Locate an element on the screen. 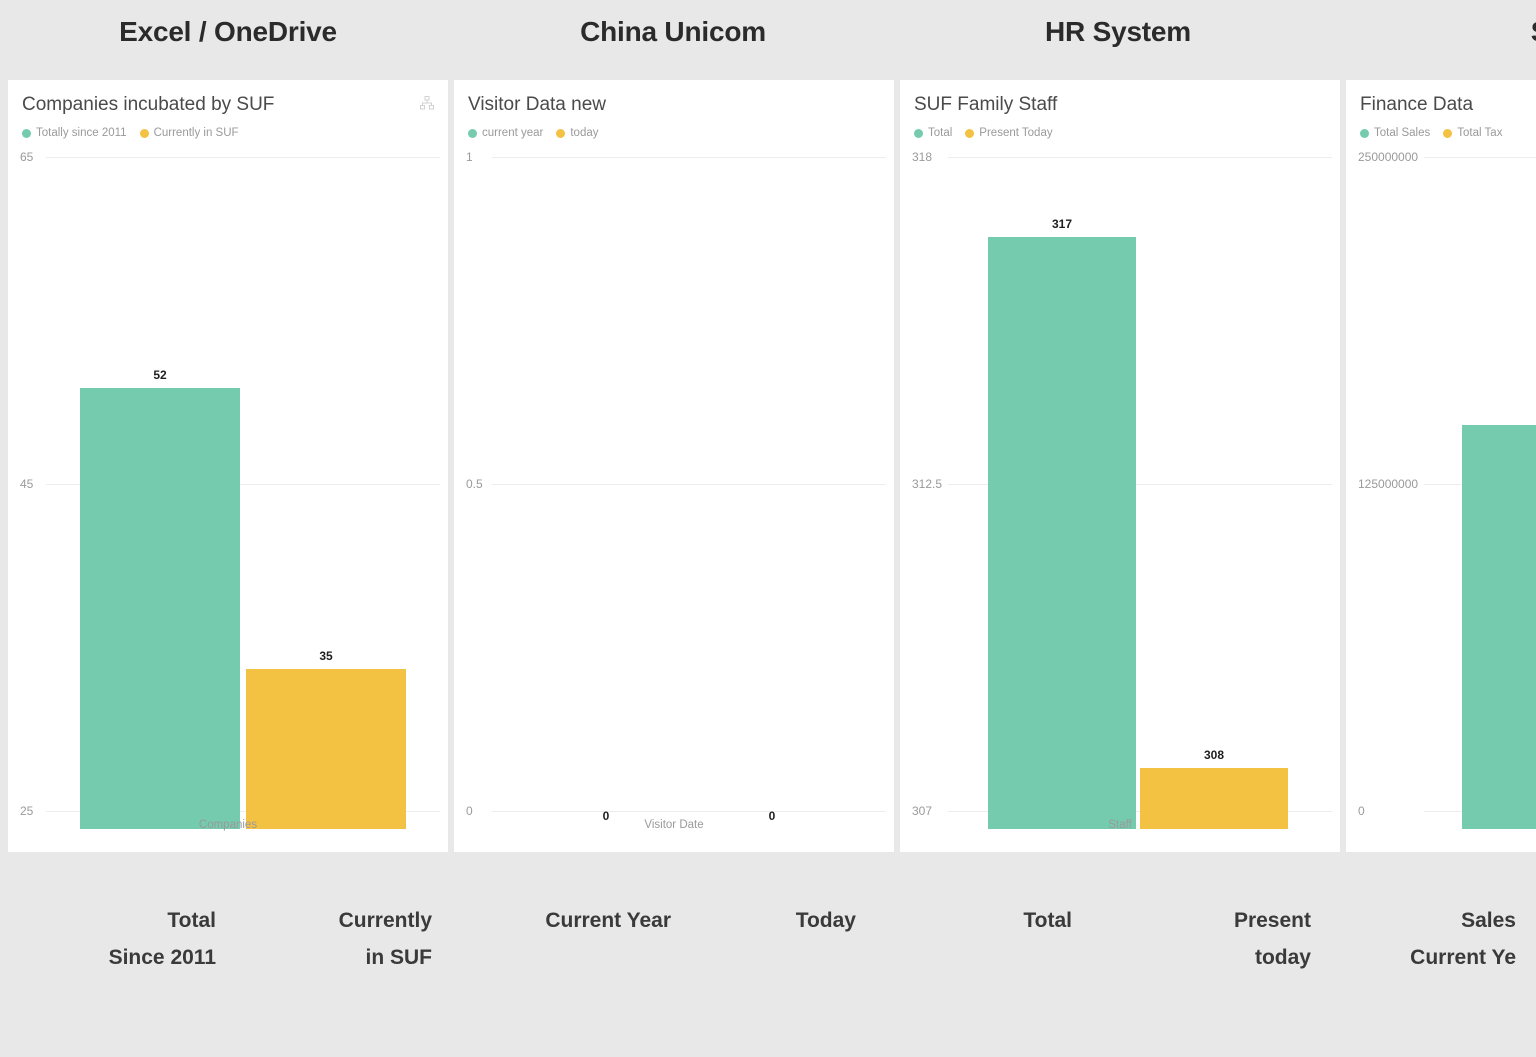 Image resolution: width=1536 pixels, height=1057 pixels. x-axis-label: Visitor Date is located at coordinates (674, 825).